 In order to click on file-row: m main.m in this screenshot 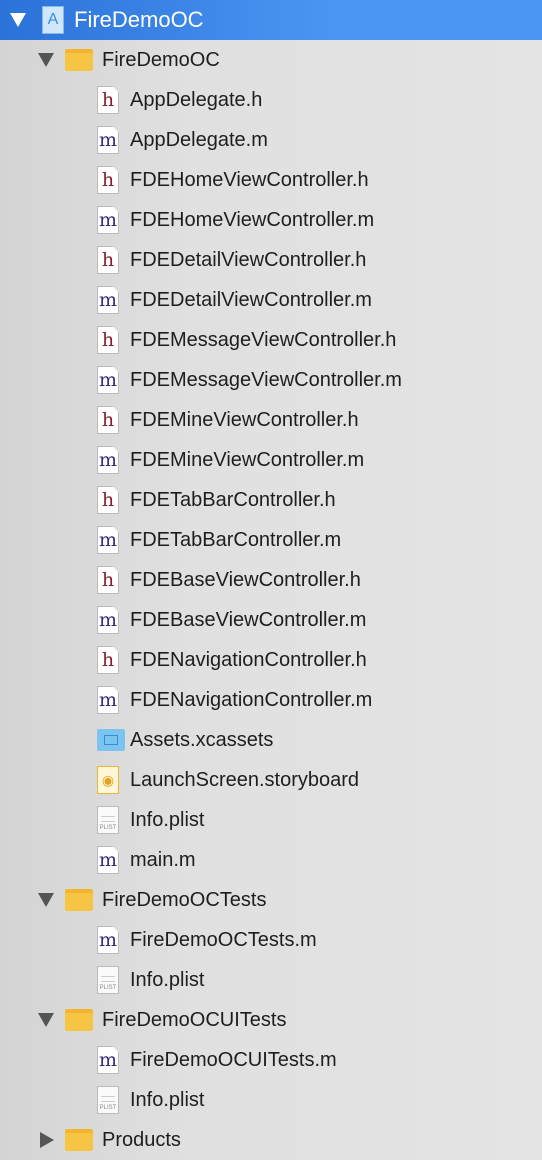, I will do `click(271, 860)`.